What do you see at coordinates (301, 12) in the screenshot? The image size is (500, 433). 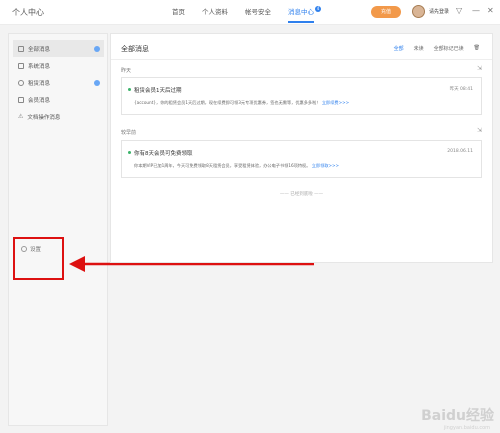 I see `nav-message-center-label: 消息中心` at bounding box center [301, 12].